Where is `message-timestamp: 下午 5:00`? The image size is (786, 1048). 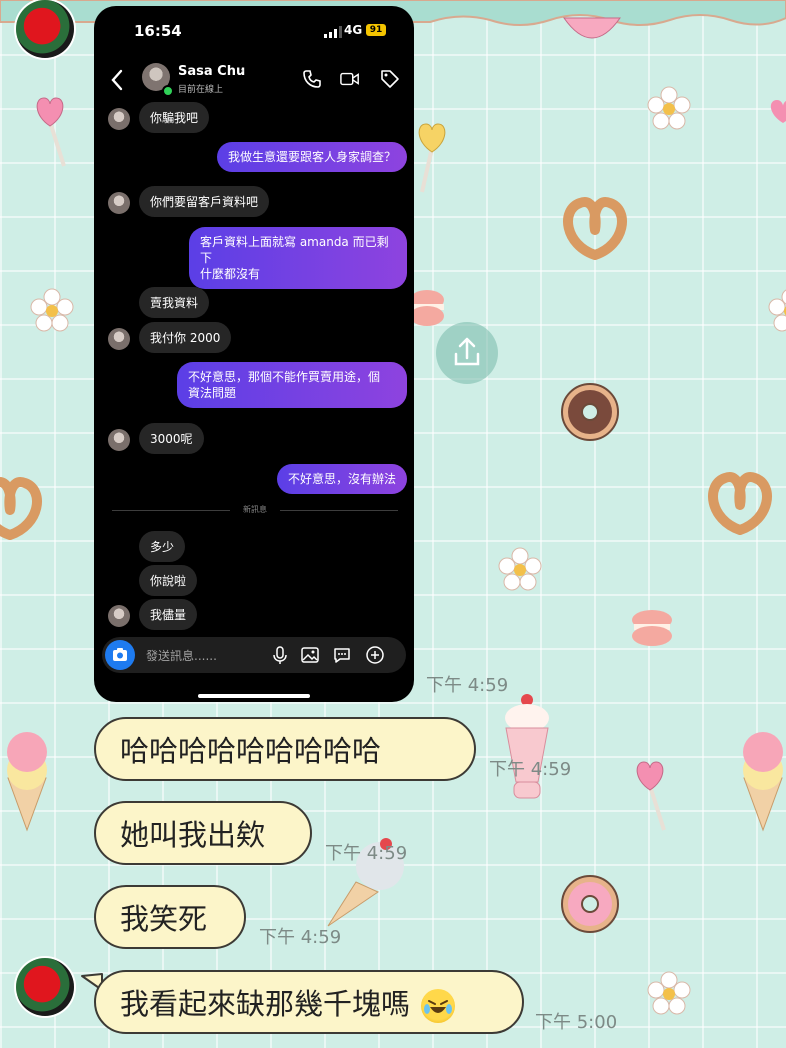 message-timestamp: 下午 5:00 is located at coordinates (576, 1022).